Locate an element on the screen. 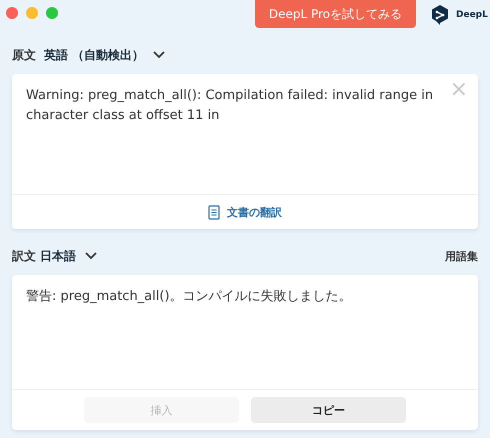  language-selector: 英語 （自動検出） is located at coordinates (94, 55).